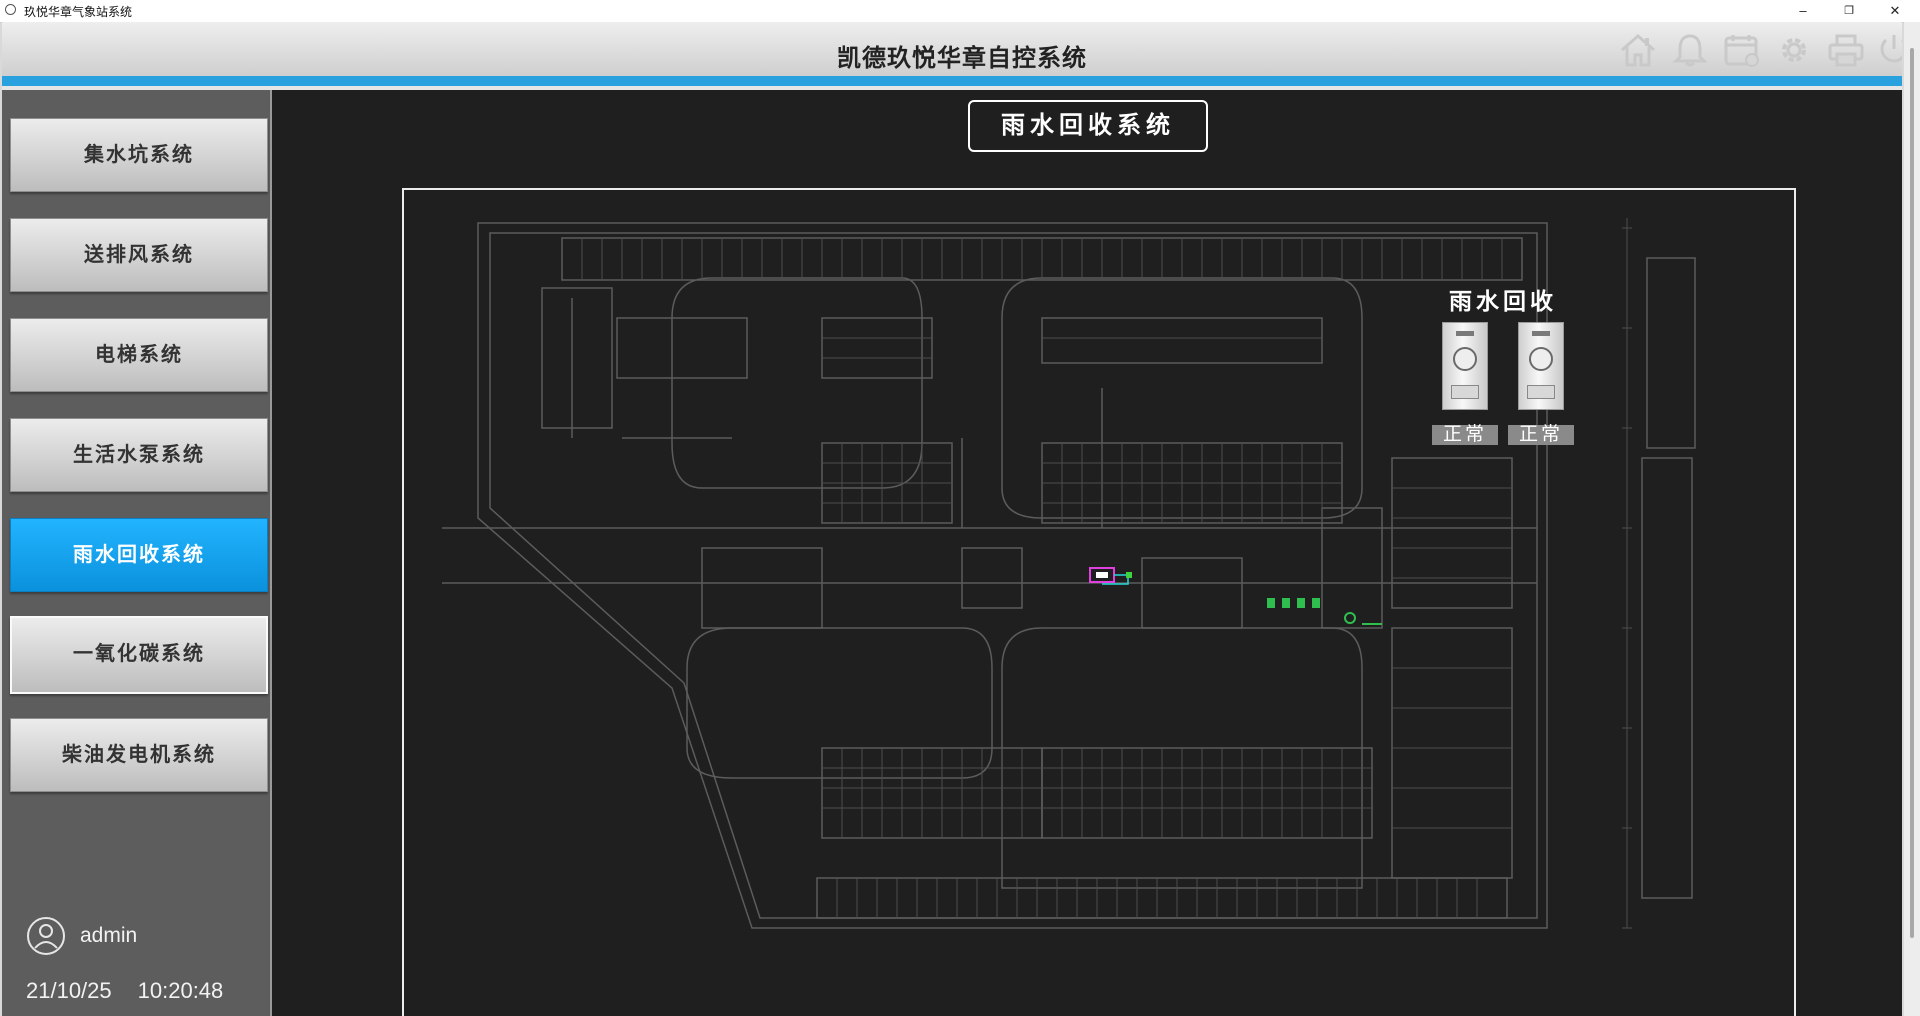 The width and height of the screenshot is (1920, 1016). I want to click on calendar-icon, so click(1742, 50).